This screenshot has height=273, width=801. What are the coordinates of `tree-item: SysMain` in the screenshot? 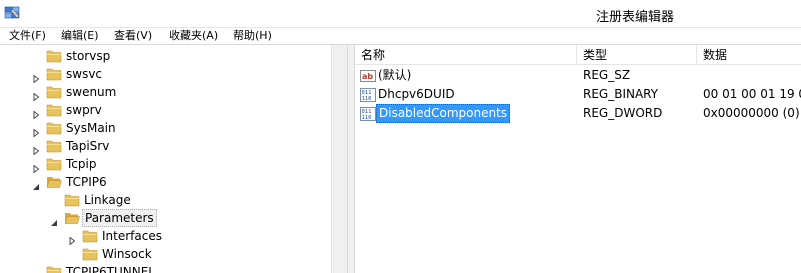 It's located at (160, 128).